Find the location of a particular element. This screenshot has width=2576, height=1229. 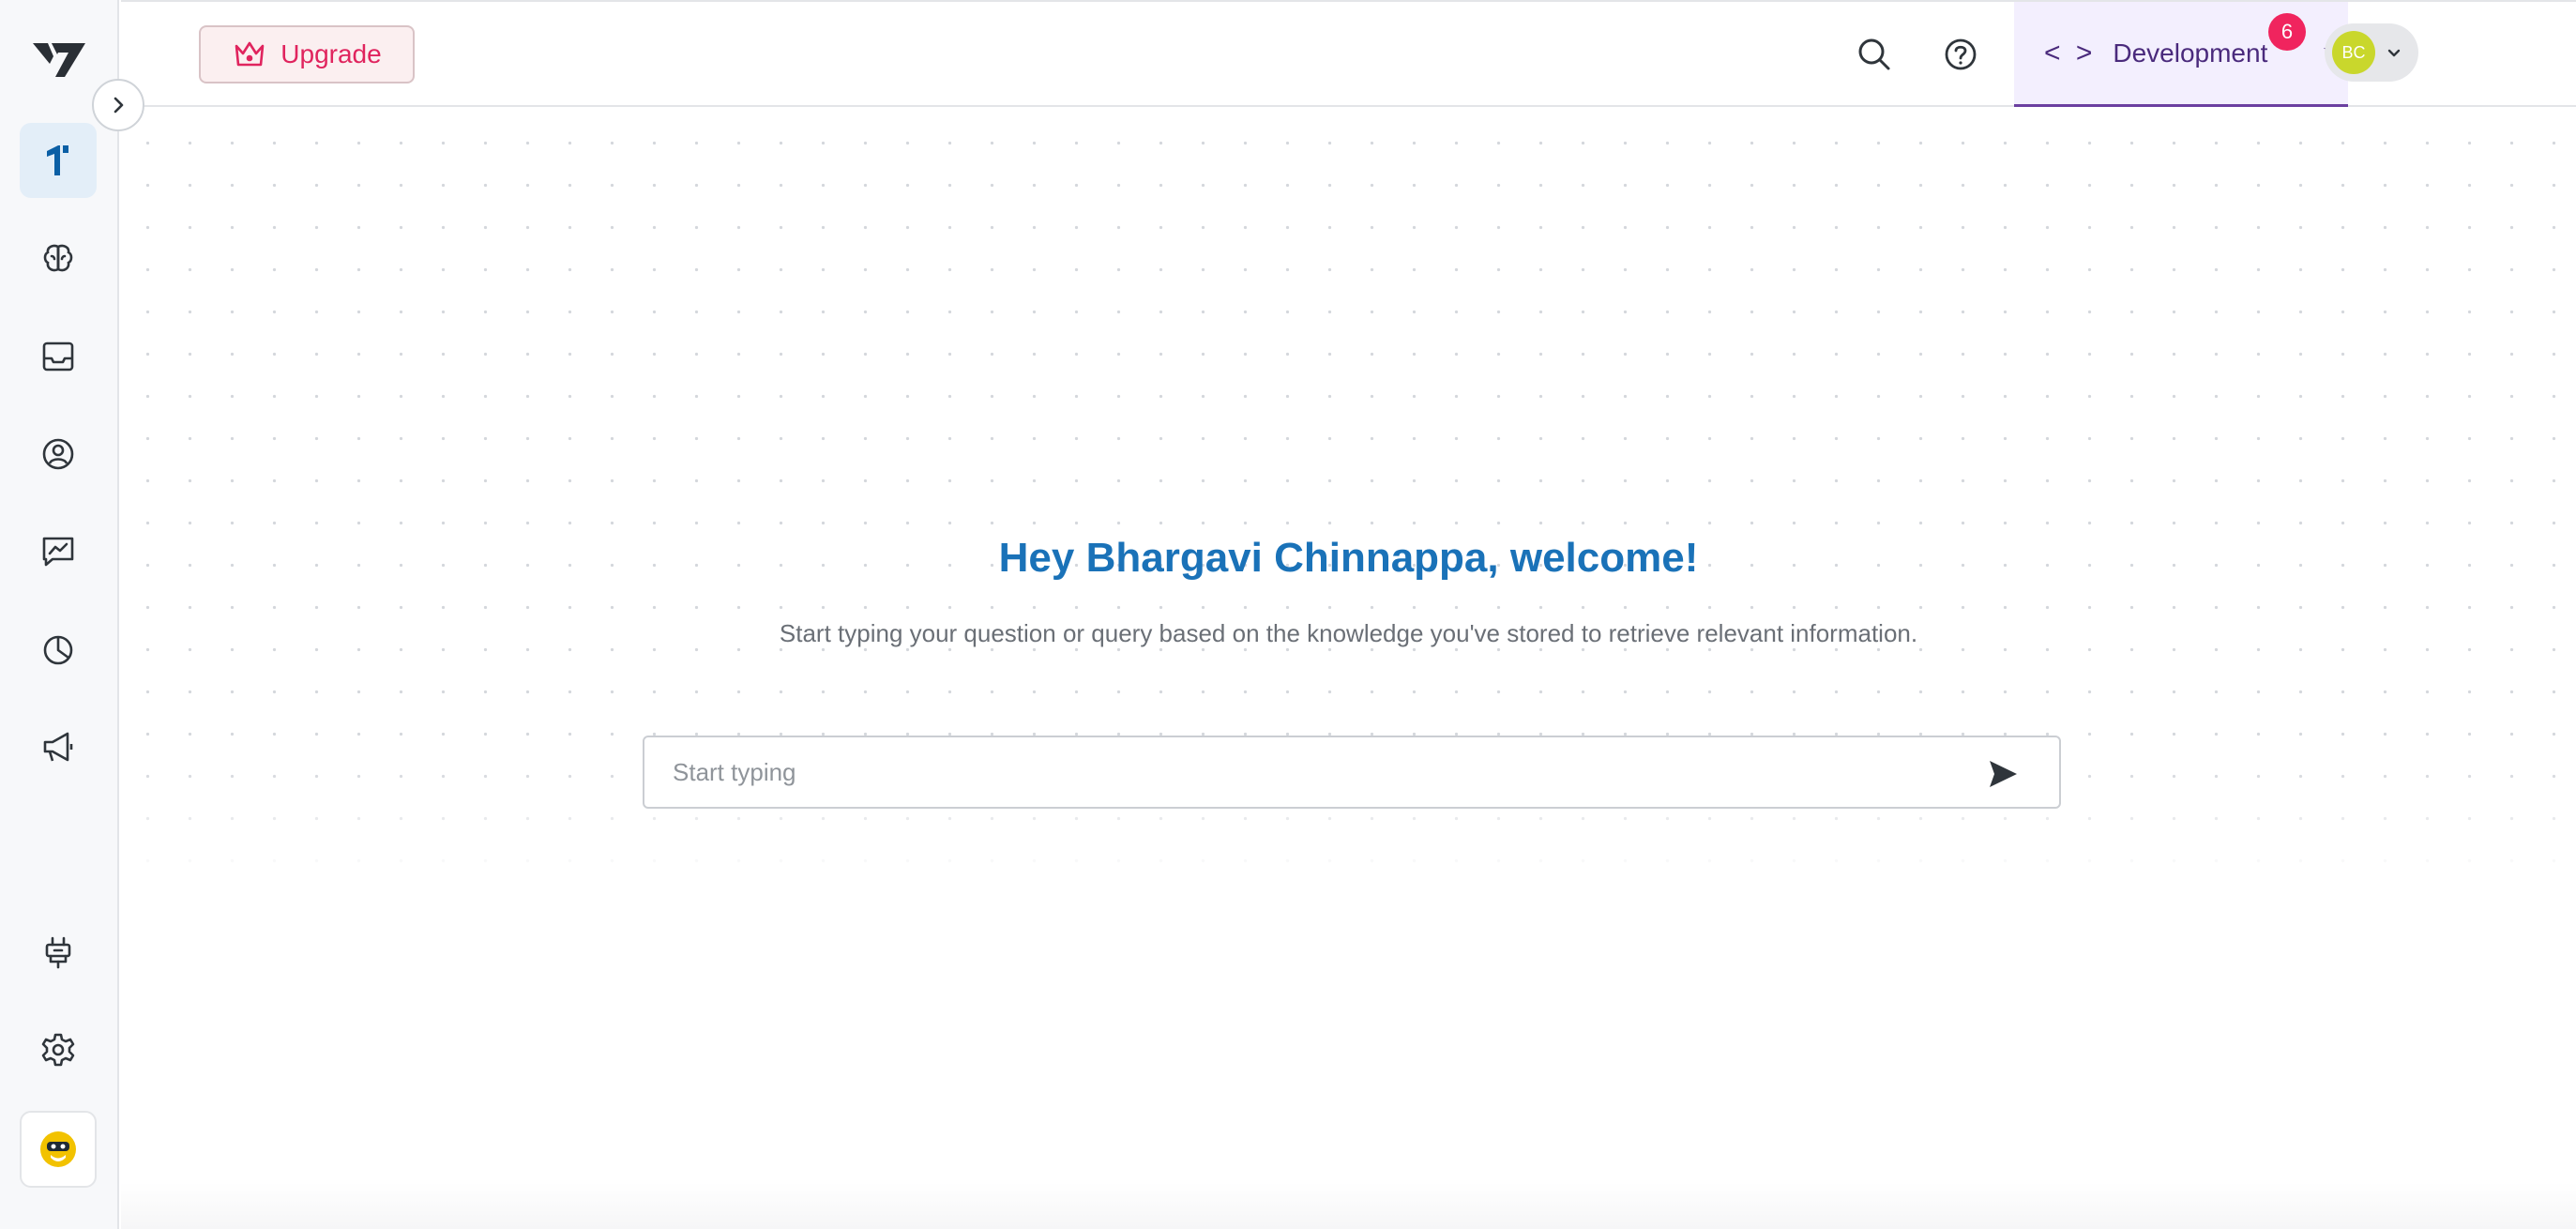

environment-label: Development is located at coordinates (2190, 53).